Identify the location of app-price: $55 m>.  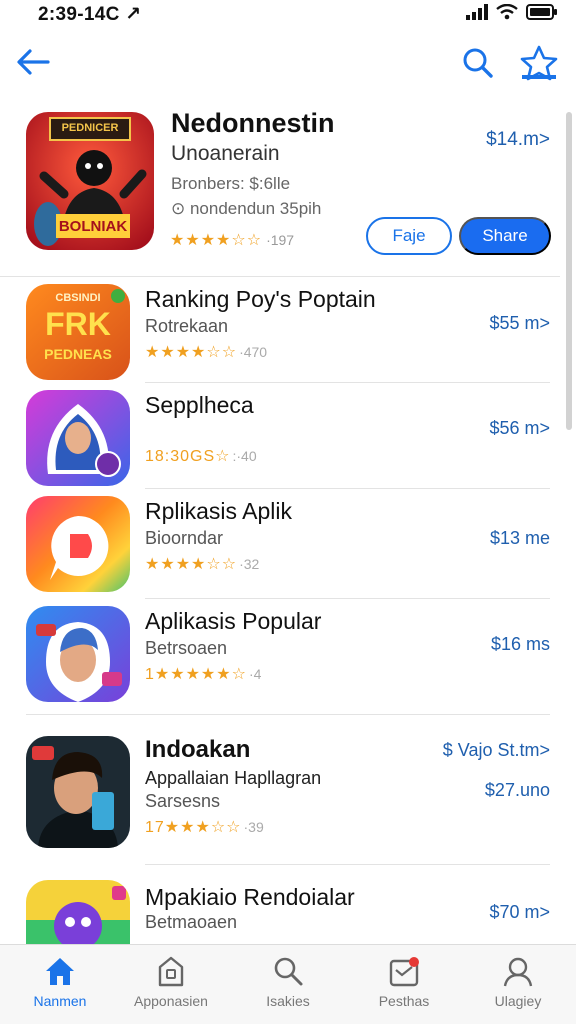
(519, 323).